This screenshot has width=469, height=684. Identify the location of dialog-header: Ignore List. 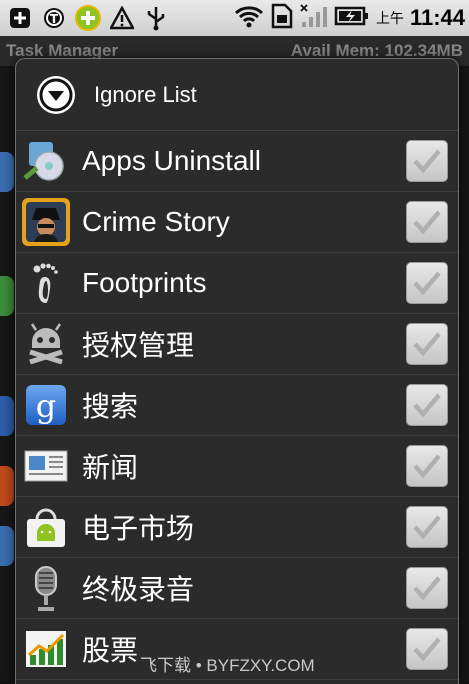
(237, 95).